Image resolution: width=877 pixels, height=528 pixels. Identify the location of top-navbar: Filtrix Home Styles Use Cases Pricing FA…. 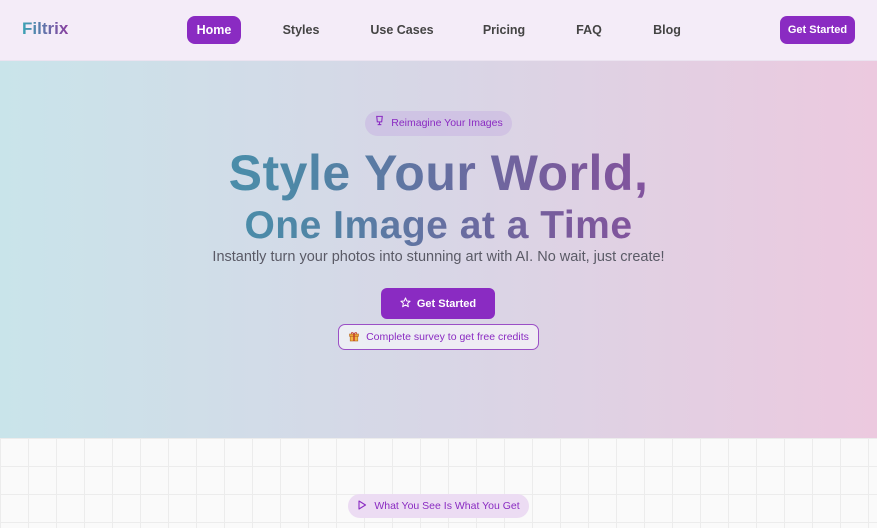
(438, 30).